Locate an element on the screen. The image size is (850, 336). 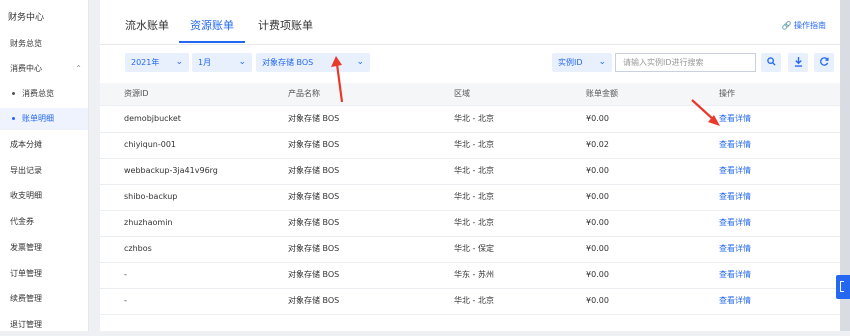
link-icon: 🔗 is located at coordinates (786, 25).